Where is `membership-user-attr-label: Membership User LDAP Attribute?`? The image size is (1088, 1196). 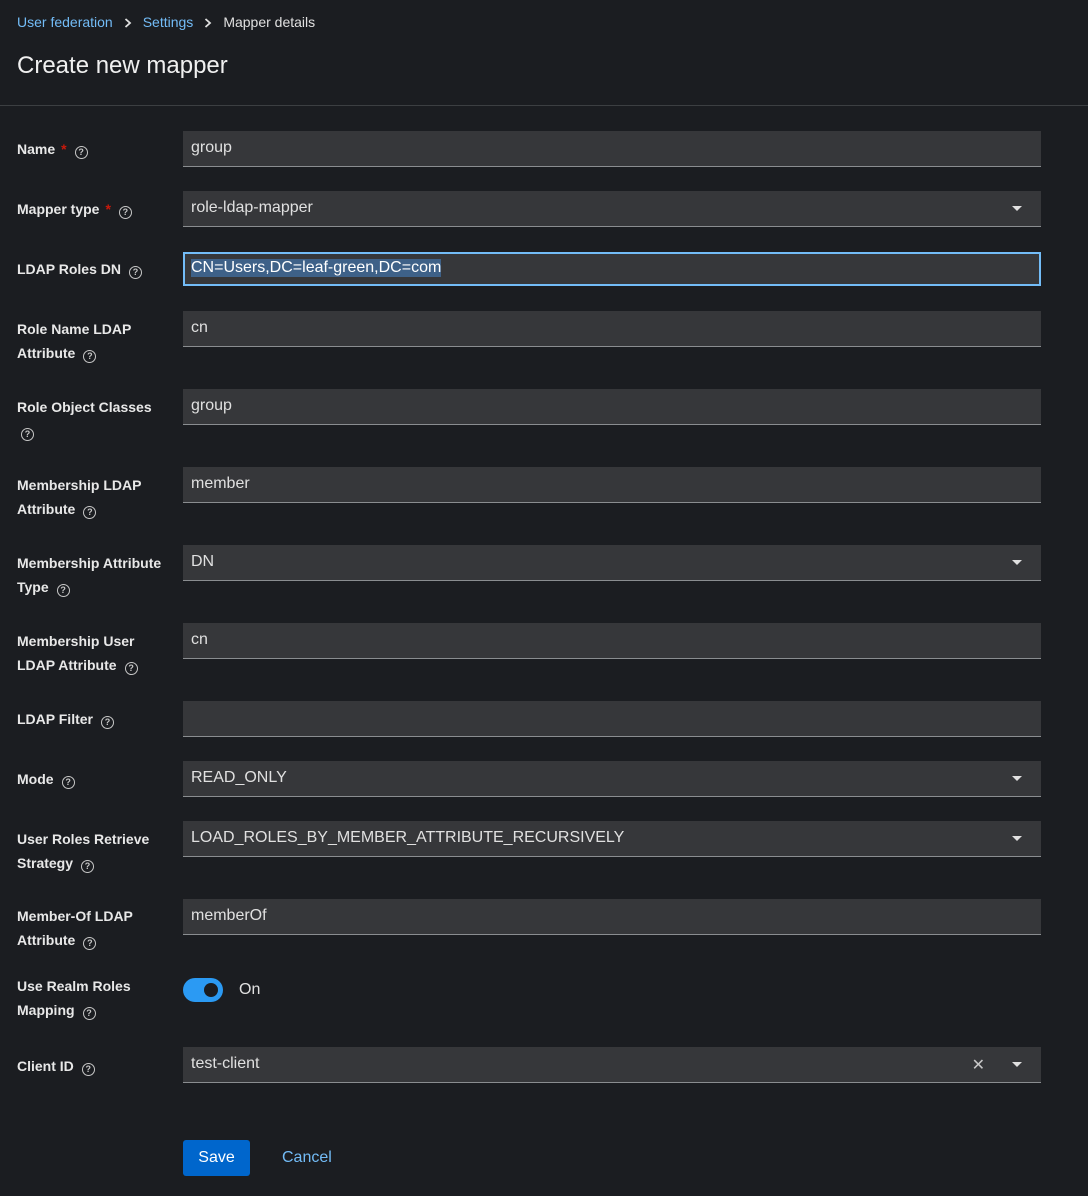
membership-user-attr-label: Membership User LDAP Attribute? is located at coordinates (96, 653).